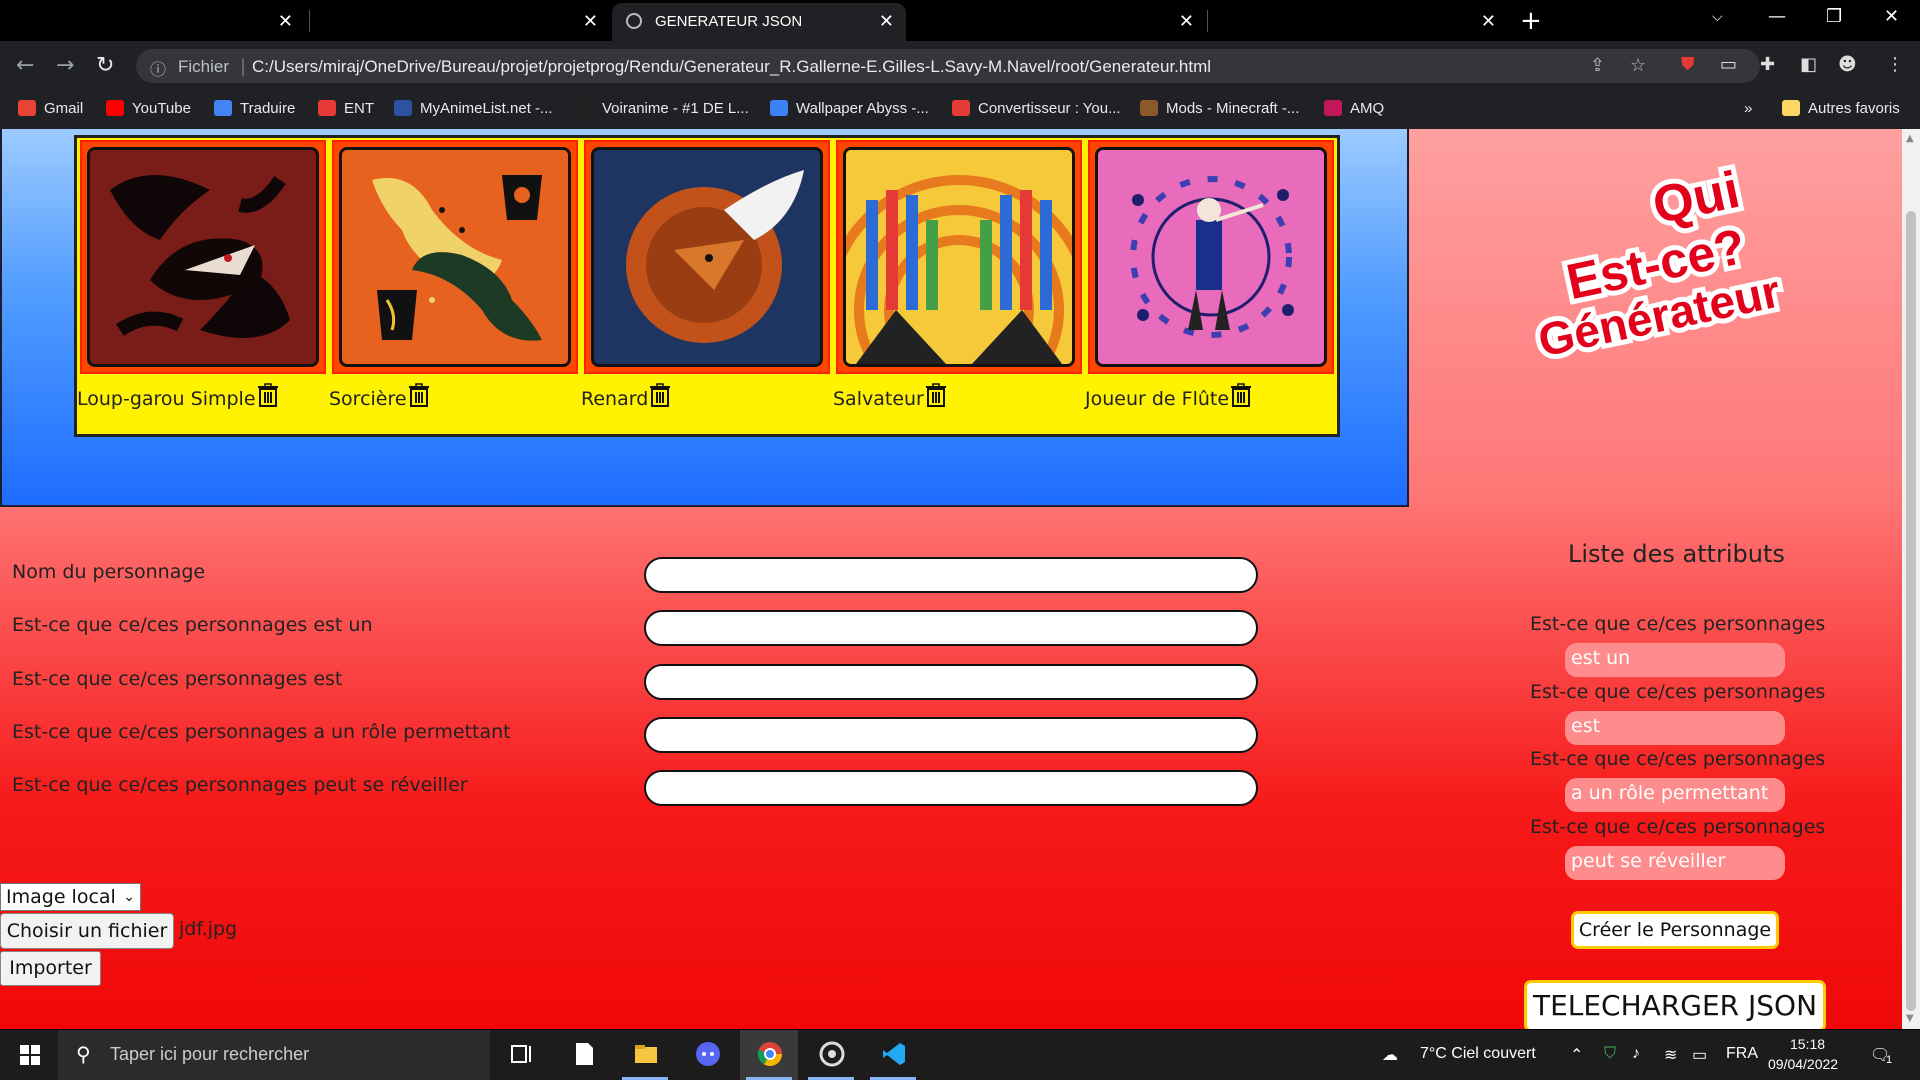 The image size is (1920, 1080). I want to click on bookmarks-overflow-icon: », so click(1748, 108).